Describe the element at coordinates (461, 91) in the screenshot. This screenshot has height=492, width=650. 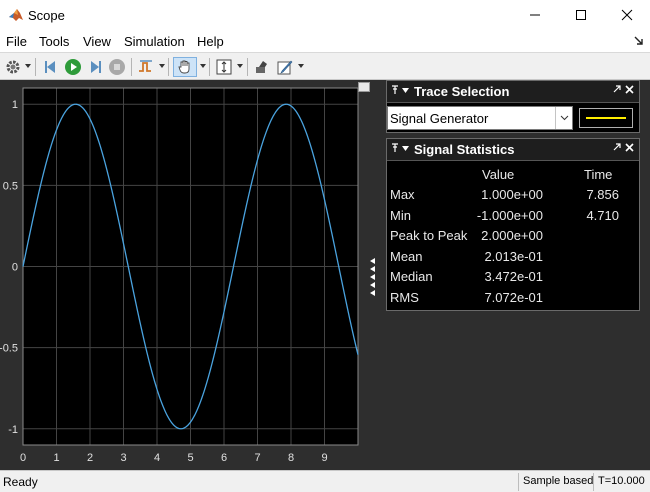
I see `trace-selection-title: Trace Selection` at that location.